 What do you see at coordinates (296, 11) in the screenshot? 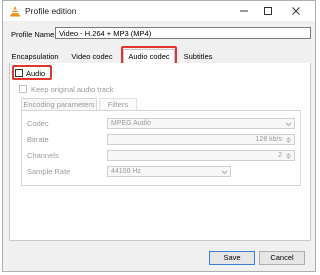
I see `close-button` at bounding box center [296, 11].